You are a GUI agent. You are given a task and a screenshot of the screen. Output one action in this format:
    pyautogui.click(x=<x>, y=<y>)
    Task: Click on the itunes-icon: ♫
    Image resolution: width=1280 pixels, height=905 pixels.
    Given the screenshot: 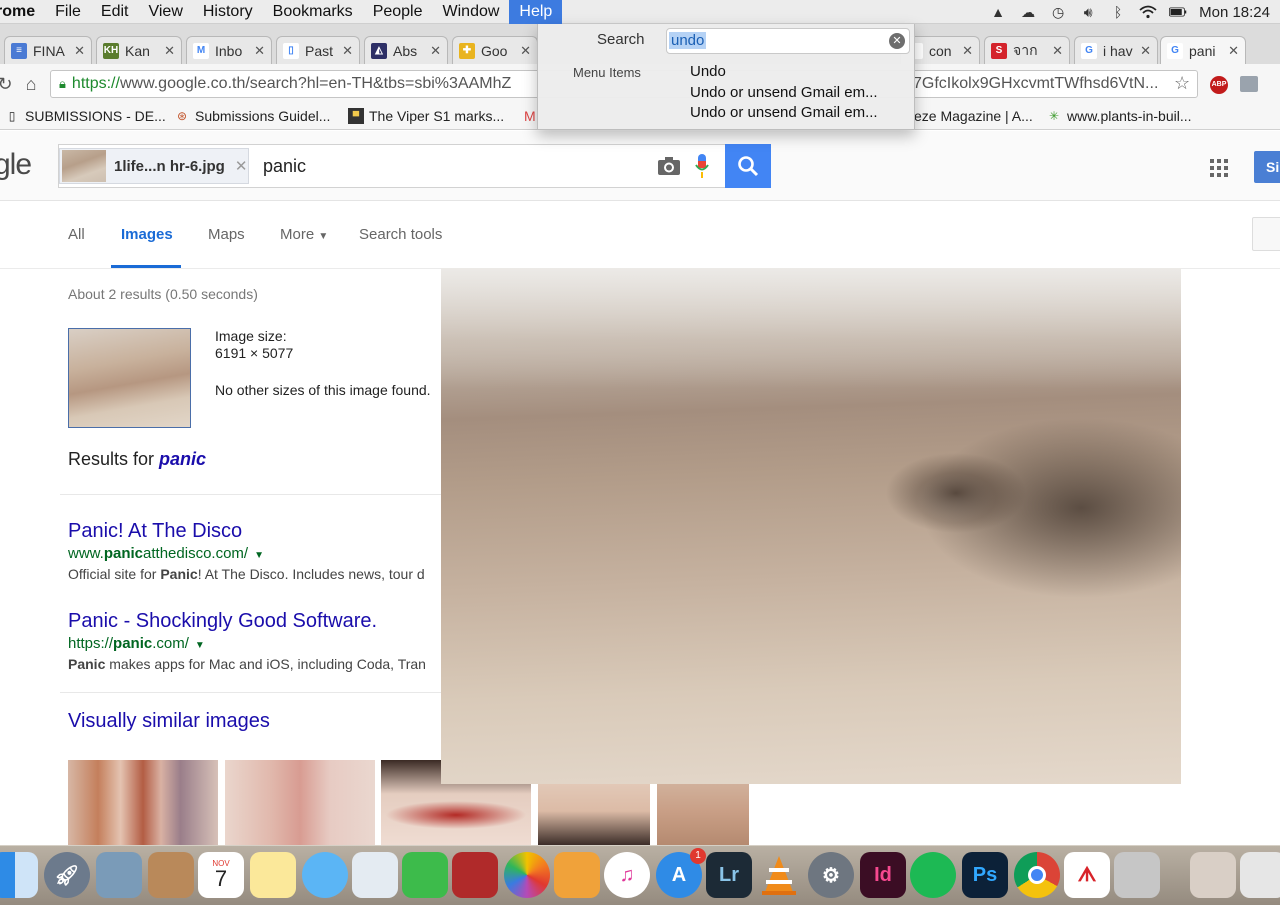 What is the action you would take?
    pyautogui.click(x=627, y=875)
    